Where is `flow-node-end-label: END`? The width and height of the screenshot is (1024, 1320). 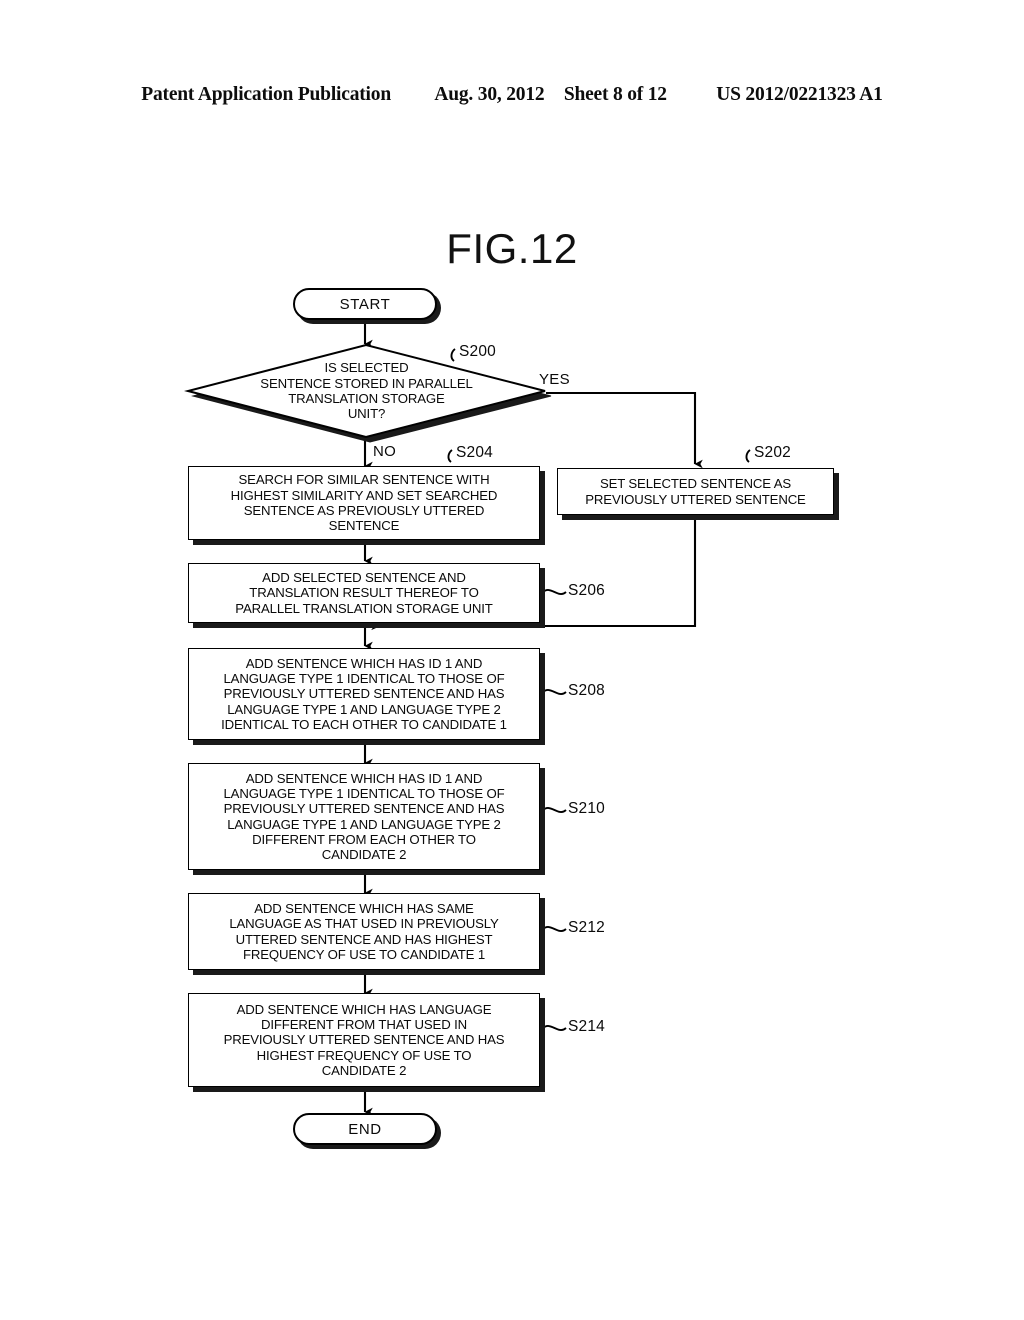 flow-node-end-label: END is located at coordinates (365, 1129).